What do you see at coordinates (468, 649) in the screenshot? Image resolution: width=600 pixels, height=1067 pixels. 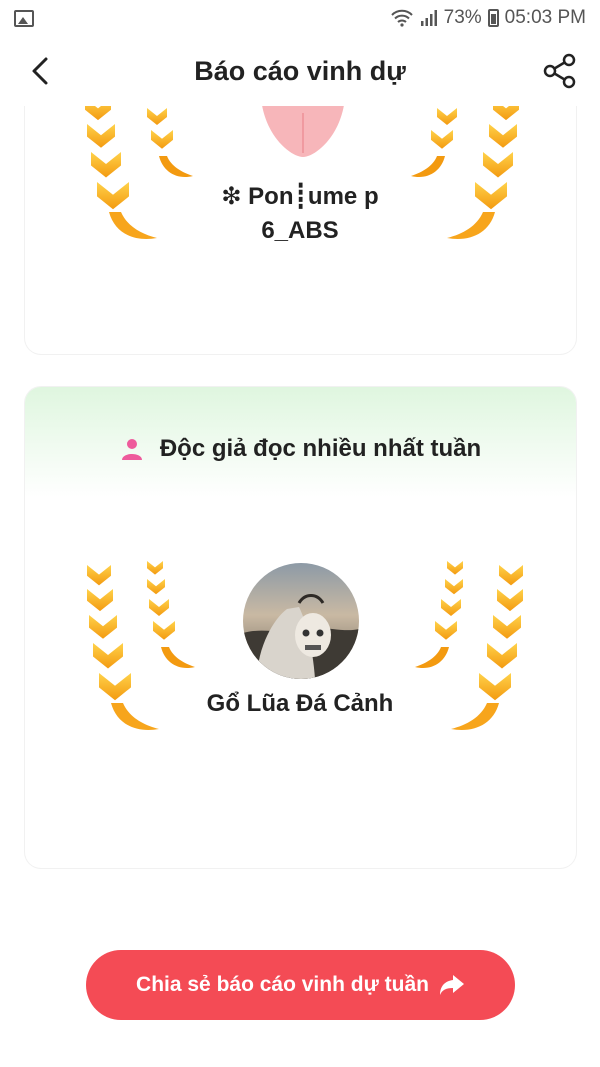 I see `laurel-right-icon` at bounding box center [468, 649].